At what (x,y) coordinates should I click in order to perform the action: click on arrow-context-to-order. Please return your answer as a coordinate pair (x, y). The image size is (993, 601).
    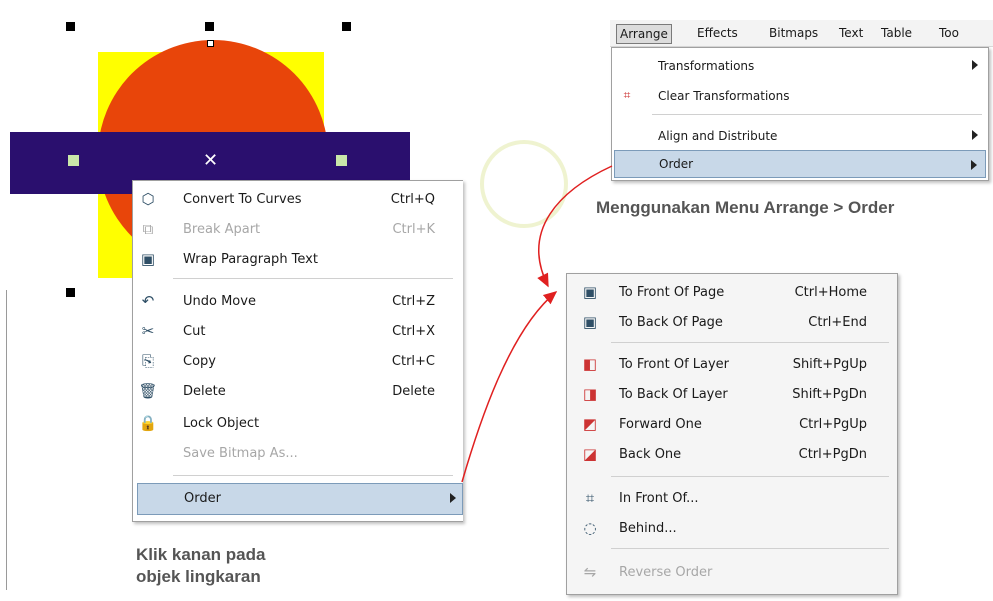
    Looking at the image, I should click on (509, 387).